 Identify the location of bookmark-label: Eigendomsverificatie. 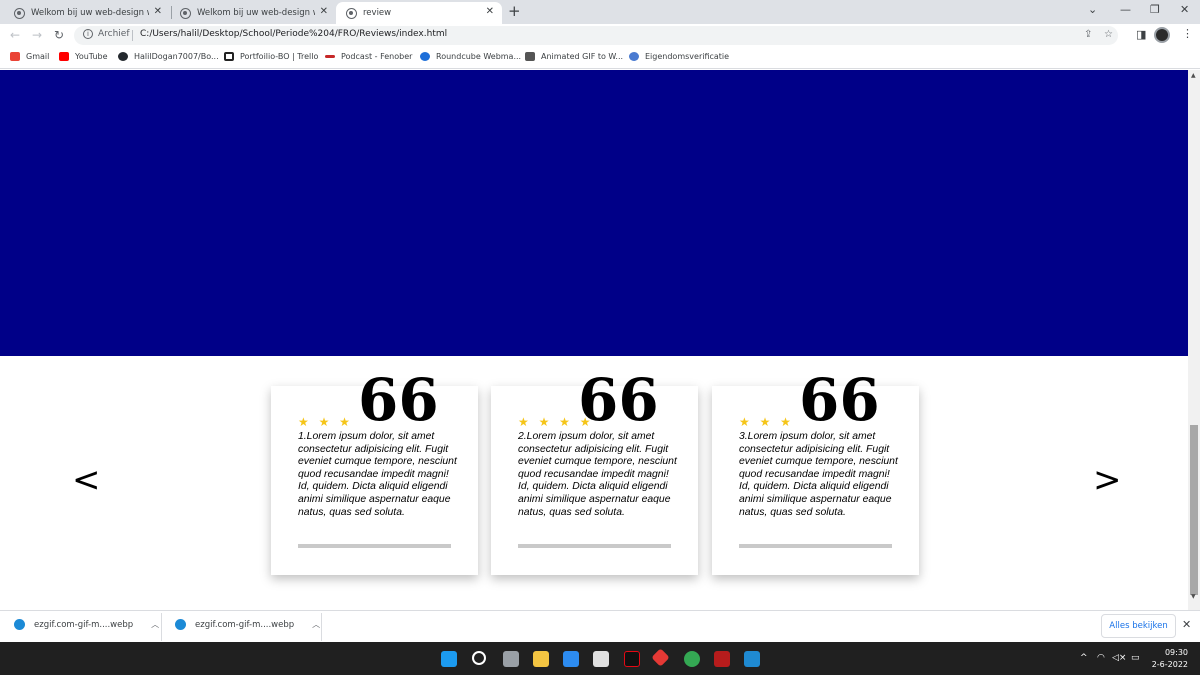
(687, 56).